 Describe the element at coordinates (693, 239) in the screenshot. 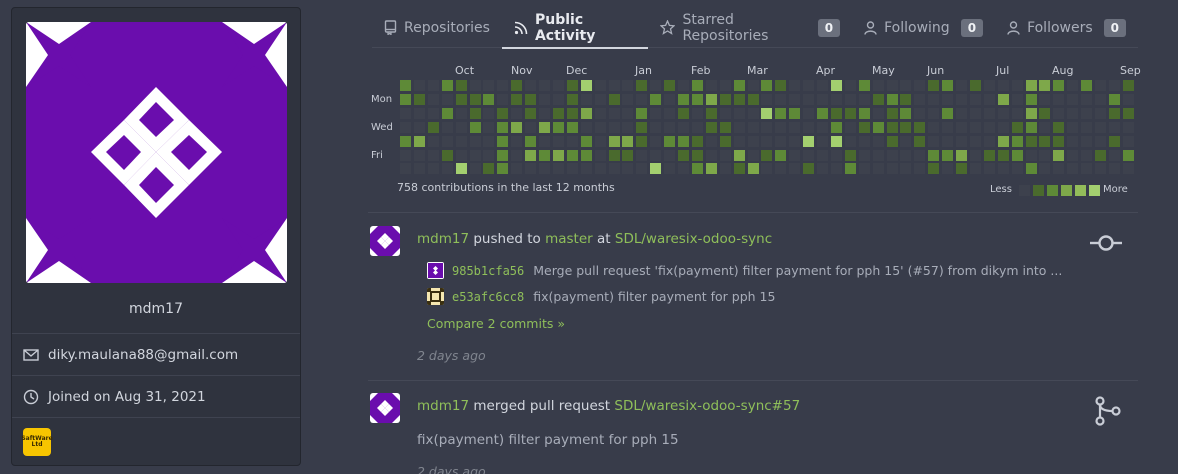

I see `feed-repo-link: SDL/waresix-odoo-sync` at that location.